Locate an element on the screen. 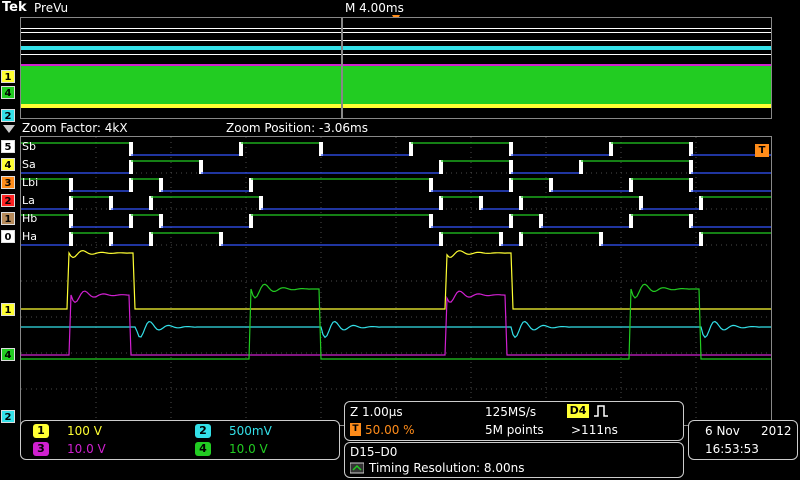 This screenshot has height=480, width=800. trigger-level: >111ns is located at coordinates (594, 430).